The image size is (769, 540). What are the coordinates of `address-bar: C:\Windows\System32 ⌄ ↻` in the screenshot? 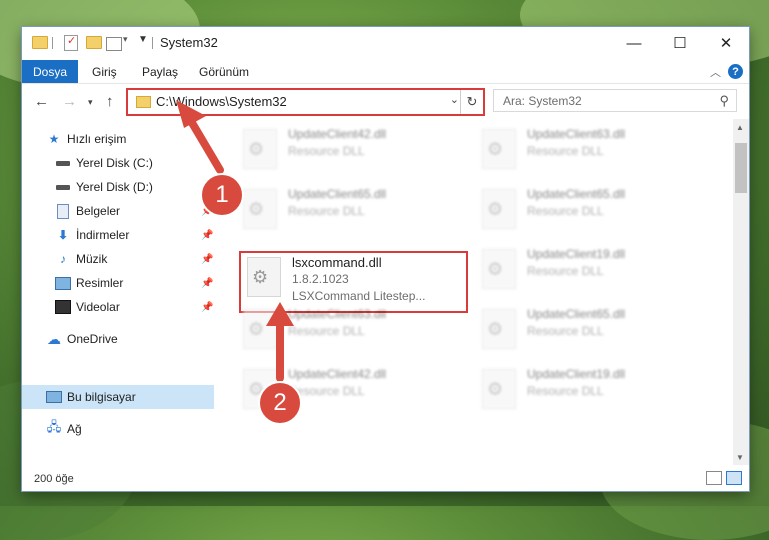 It's located at (305, 102).